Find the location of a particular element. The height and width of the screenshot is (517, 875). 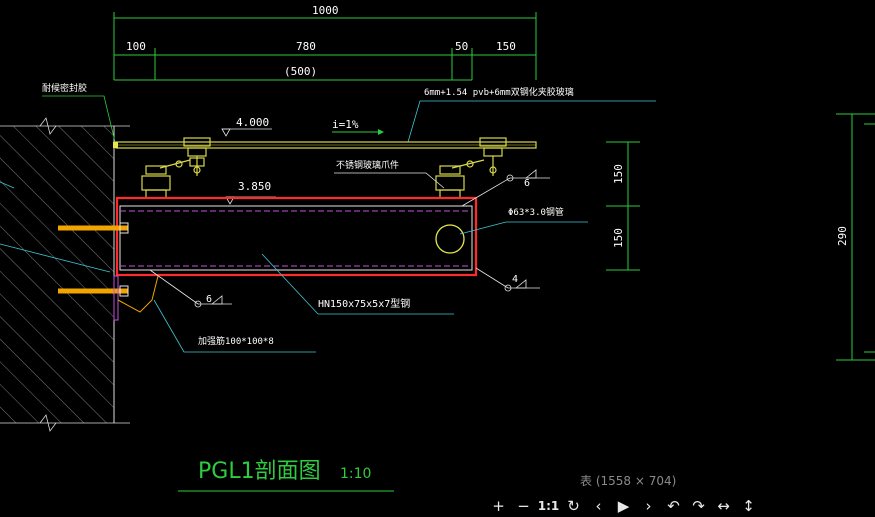

label-glass: 6mm+1.54 pvb+6mm双钢化夹胶玻璃 is located at coordinates (499, 92).